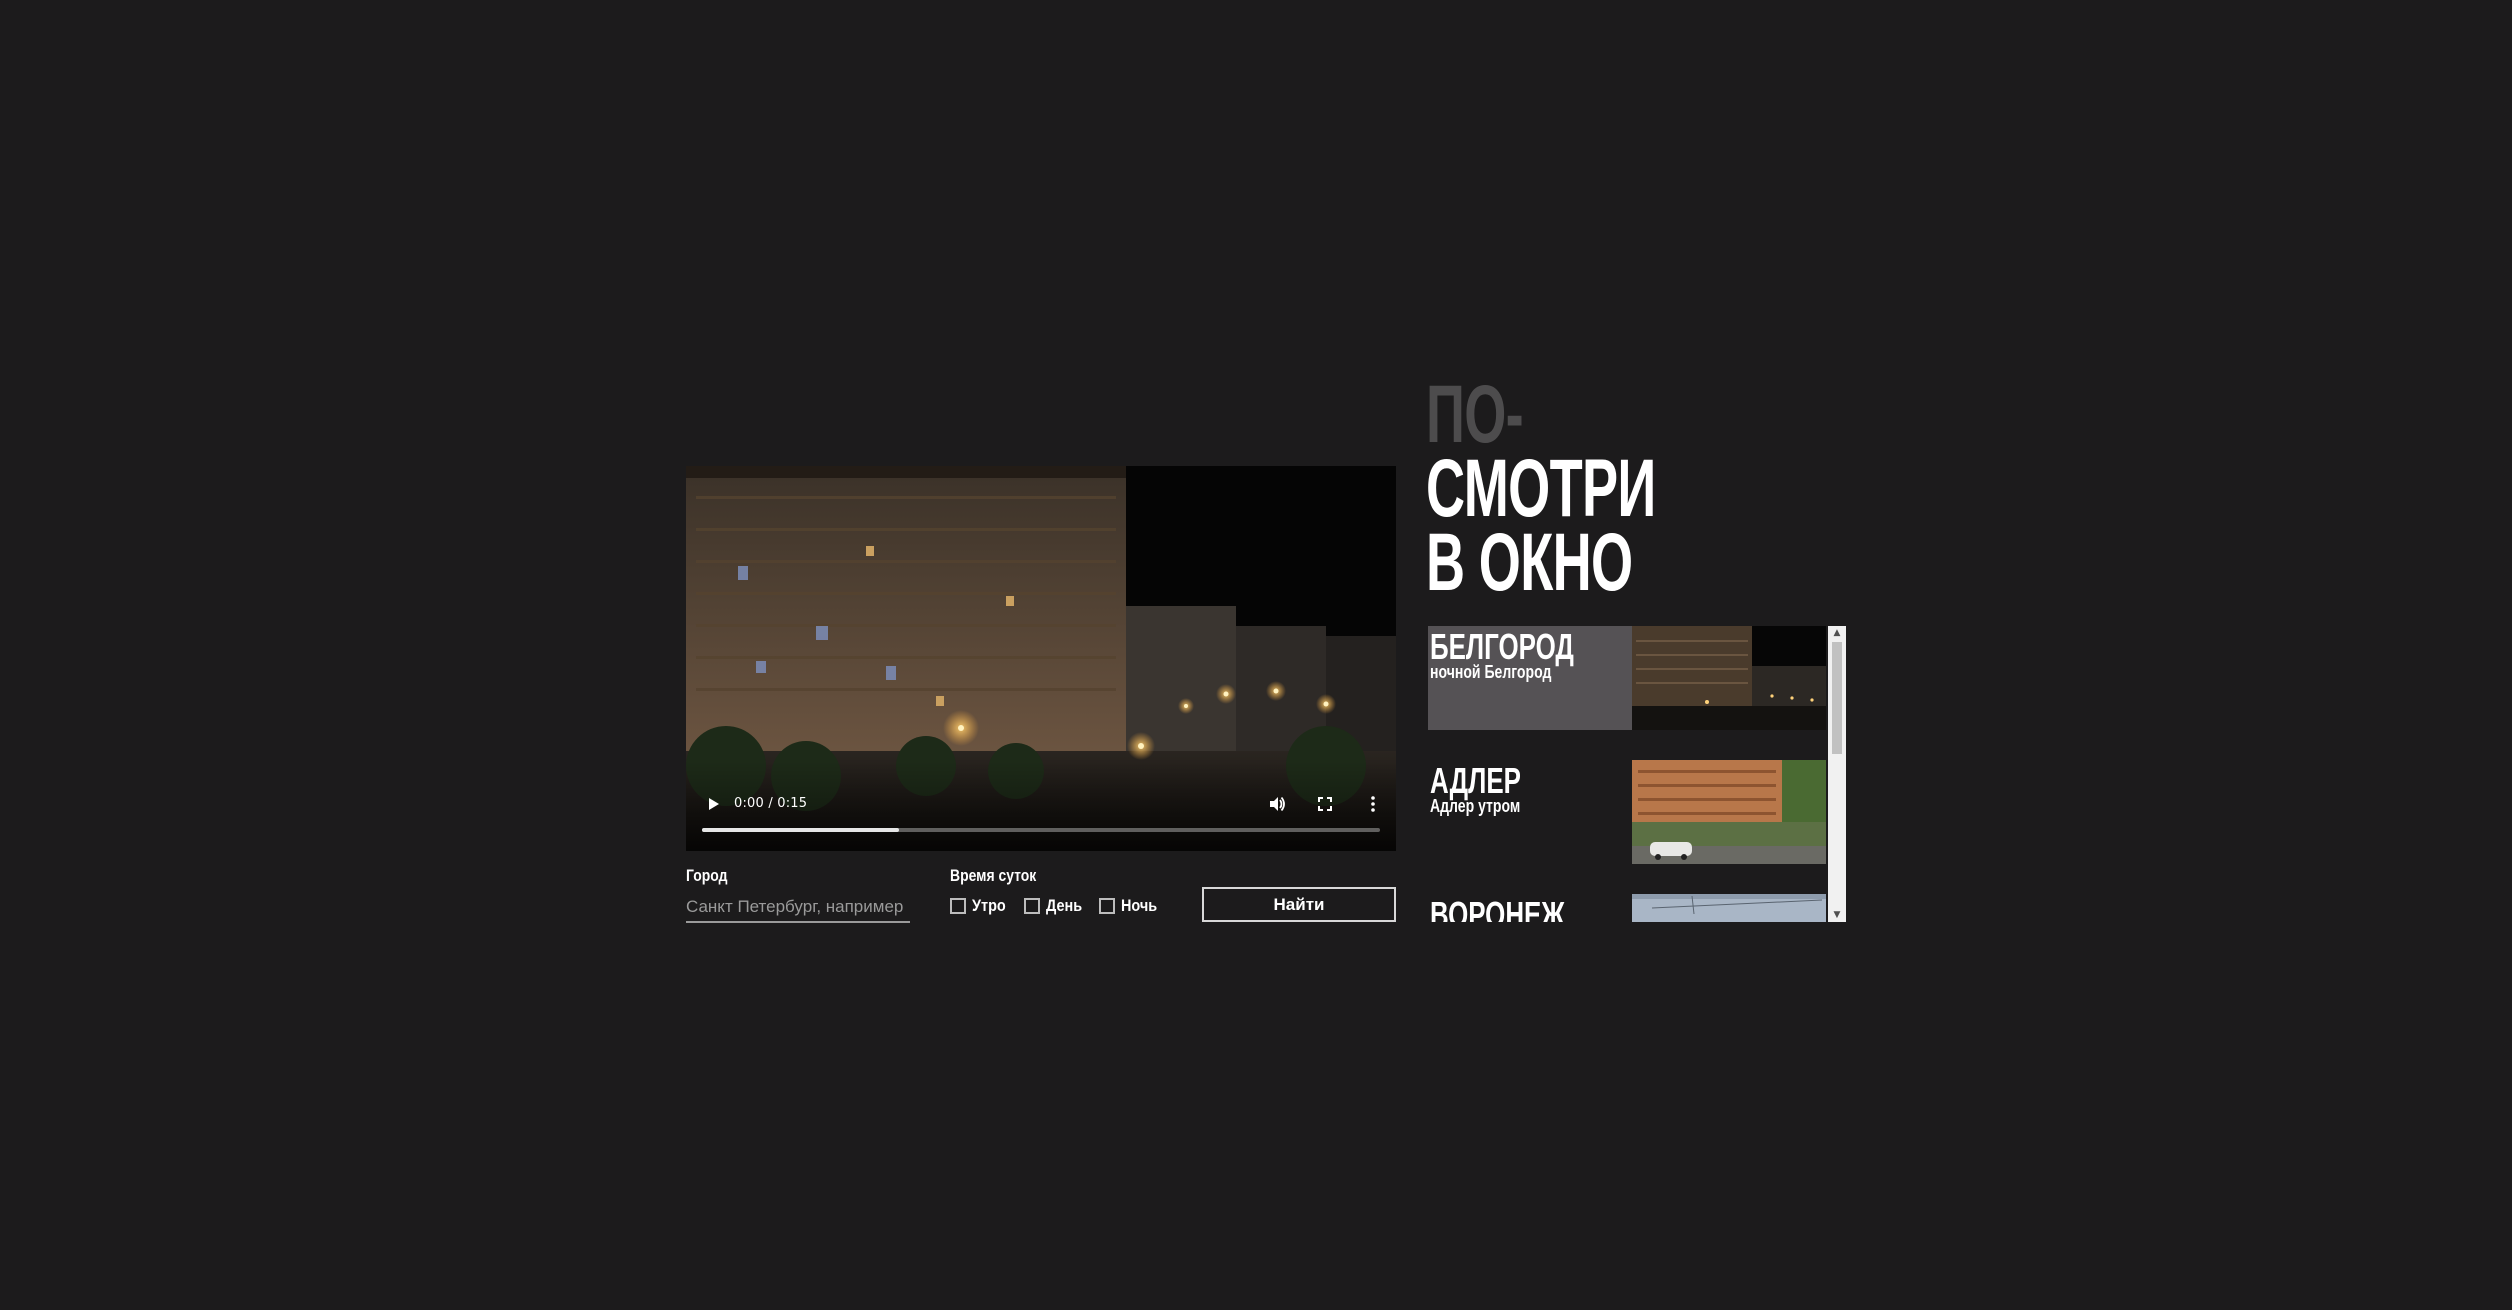 This screenshot has height=1310, width=2512. Describe the element at coordinates (1530, 812) in the screenshot. I see `city-item-text: АДЛЕР Адлер утром` at that location.